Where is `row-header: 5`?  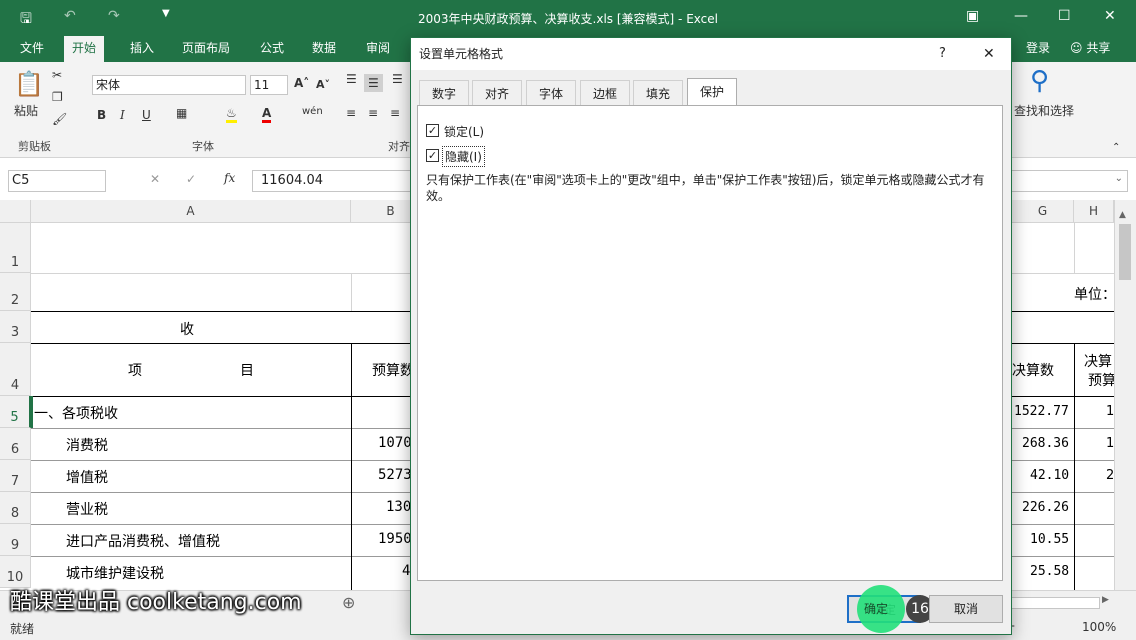
row-header: 5 is located at coordinates (15, 412).